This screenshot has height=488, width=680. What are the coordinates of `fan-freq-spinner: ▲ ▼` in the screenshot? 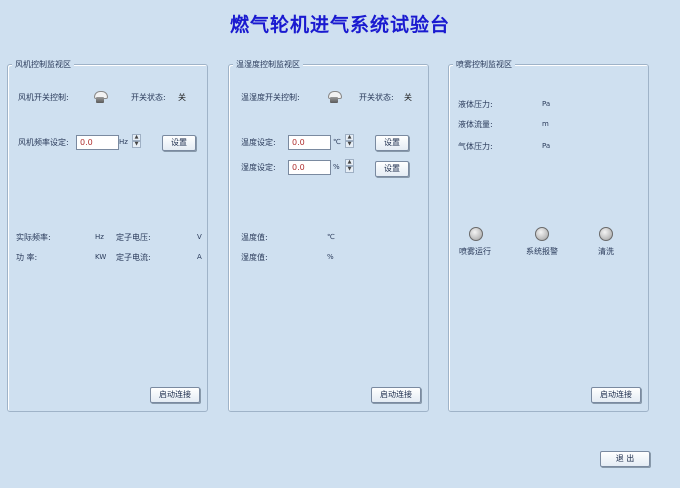 It's located at (136, 141).